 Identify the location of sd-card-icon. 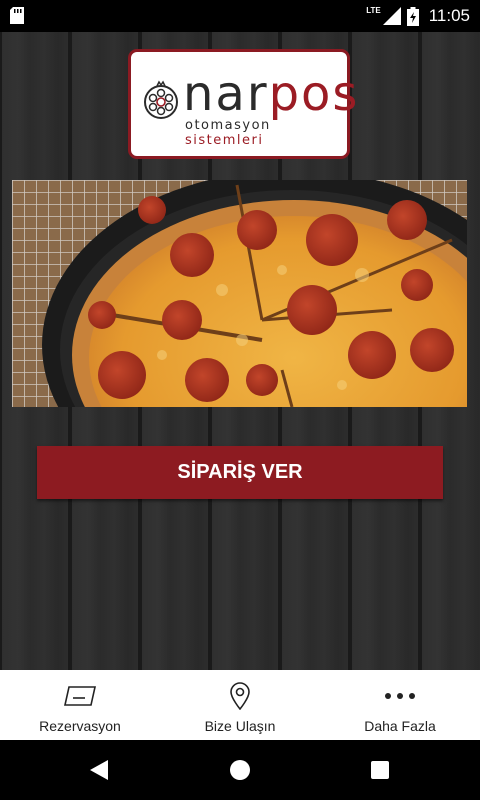
(17, 15).